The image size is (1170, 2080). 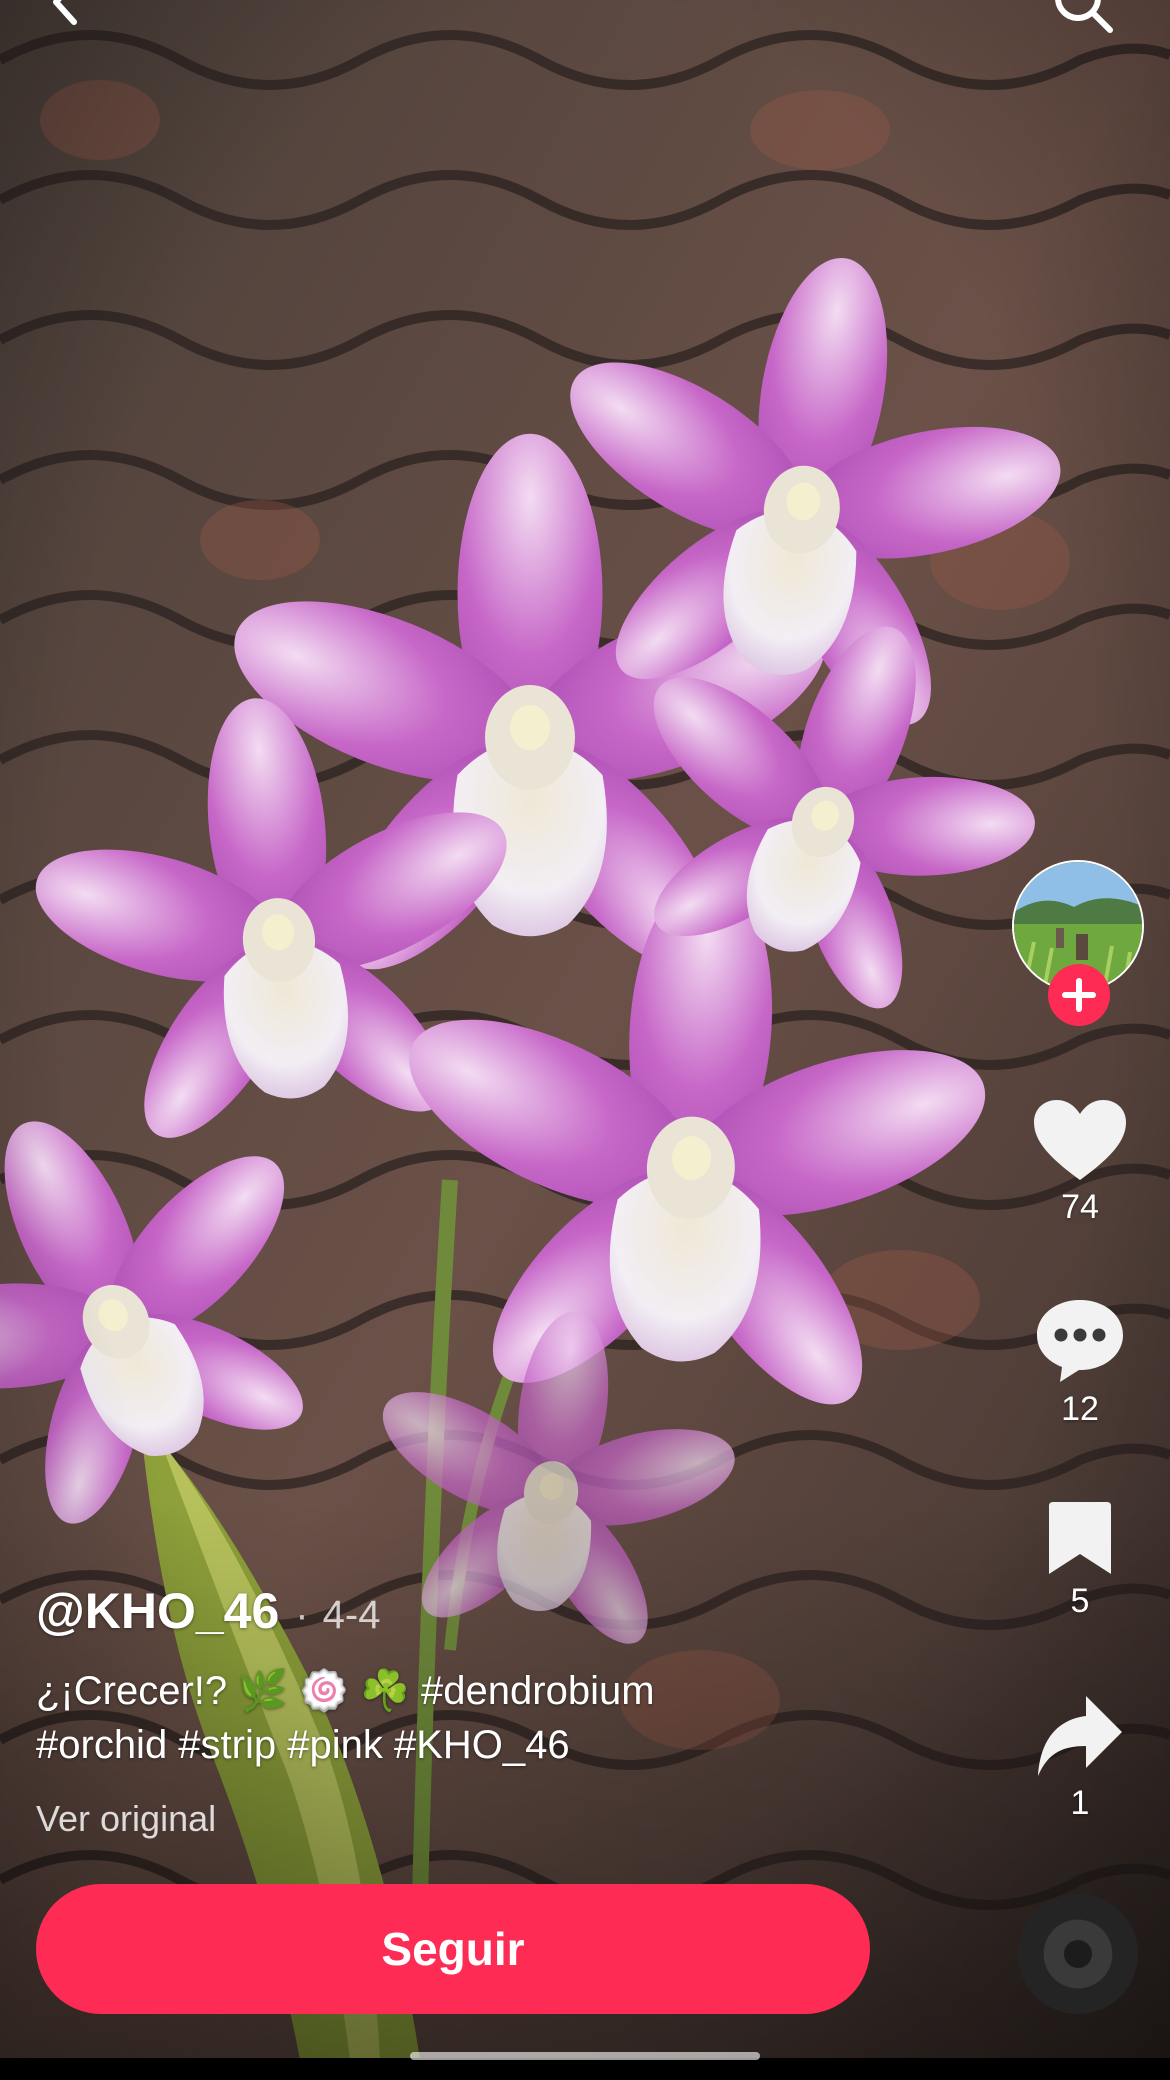 What do you see at coordinates (324, 1691) in the screenshot?
I see `fish-cake-emoji: 🍥` at bounding box center [324, 1691].